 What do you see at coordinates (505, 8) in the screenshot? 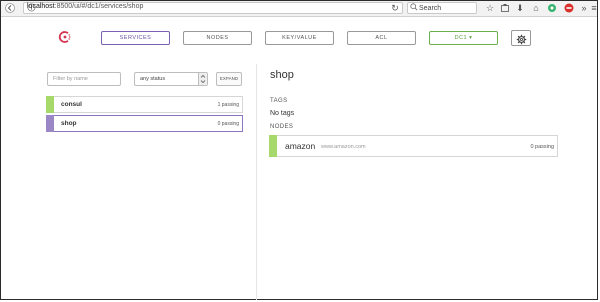
I see `library-icon` at bounding box center [505, 8].